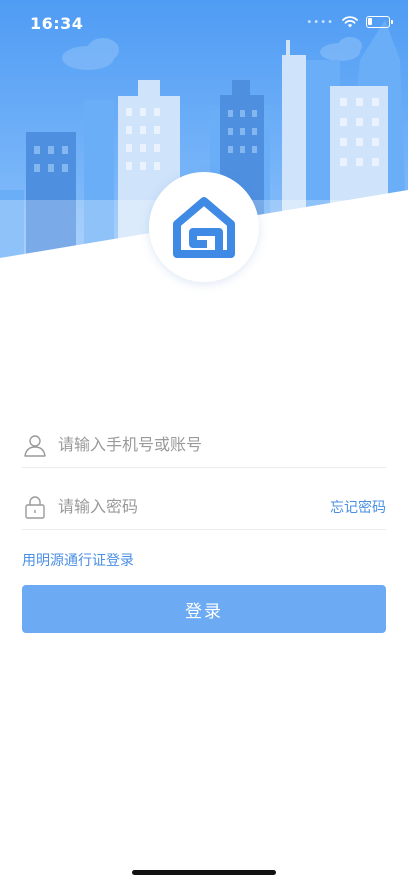 This screenshot has height=883, width=408. I want to click on battery-icon, so click(379, 22).